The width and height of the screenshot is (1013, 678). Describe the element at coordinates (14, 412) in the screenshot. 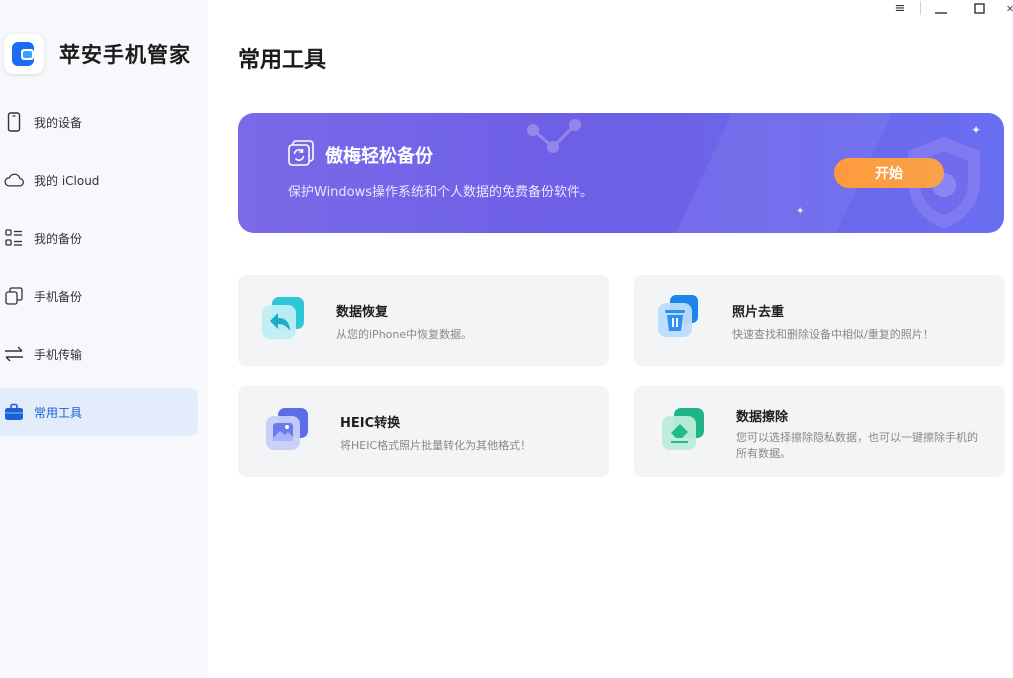

I see `toolbox-icon` at that location.